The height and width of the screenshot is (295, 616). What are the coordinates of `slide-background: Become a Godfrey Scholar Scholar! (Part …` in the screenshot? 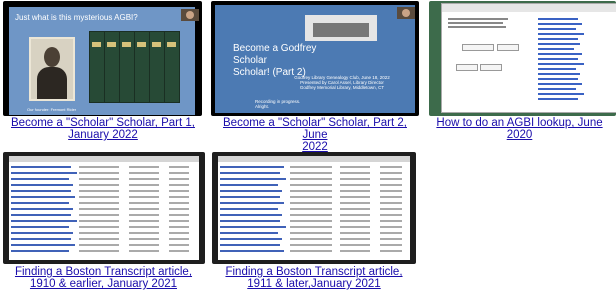 It's located at (315, 59).